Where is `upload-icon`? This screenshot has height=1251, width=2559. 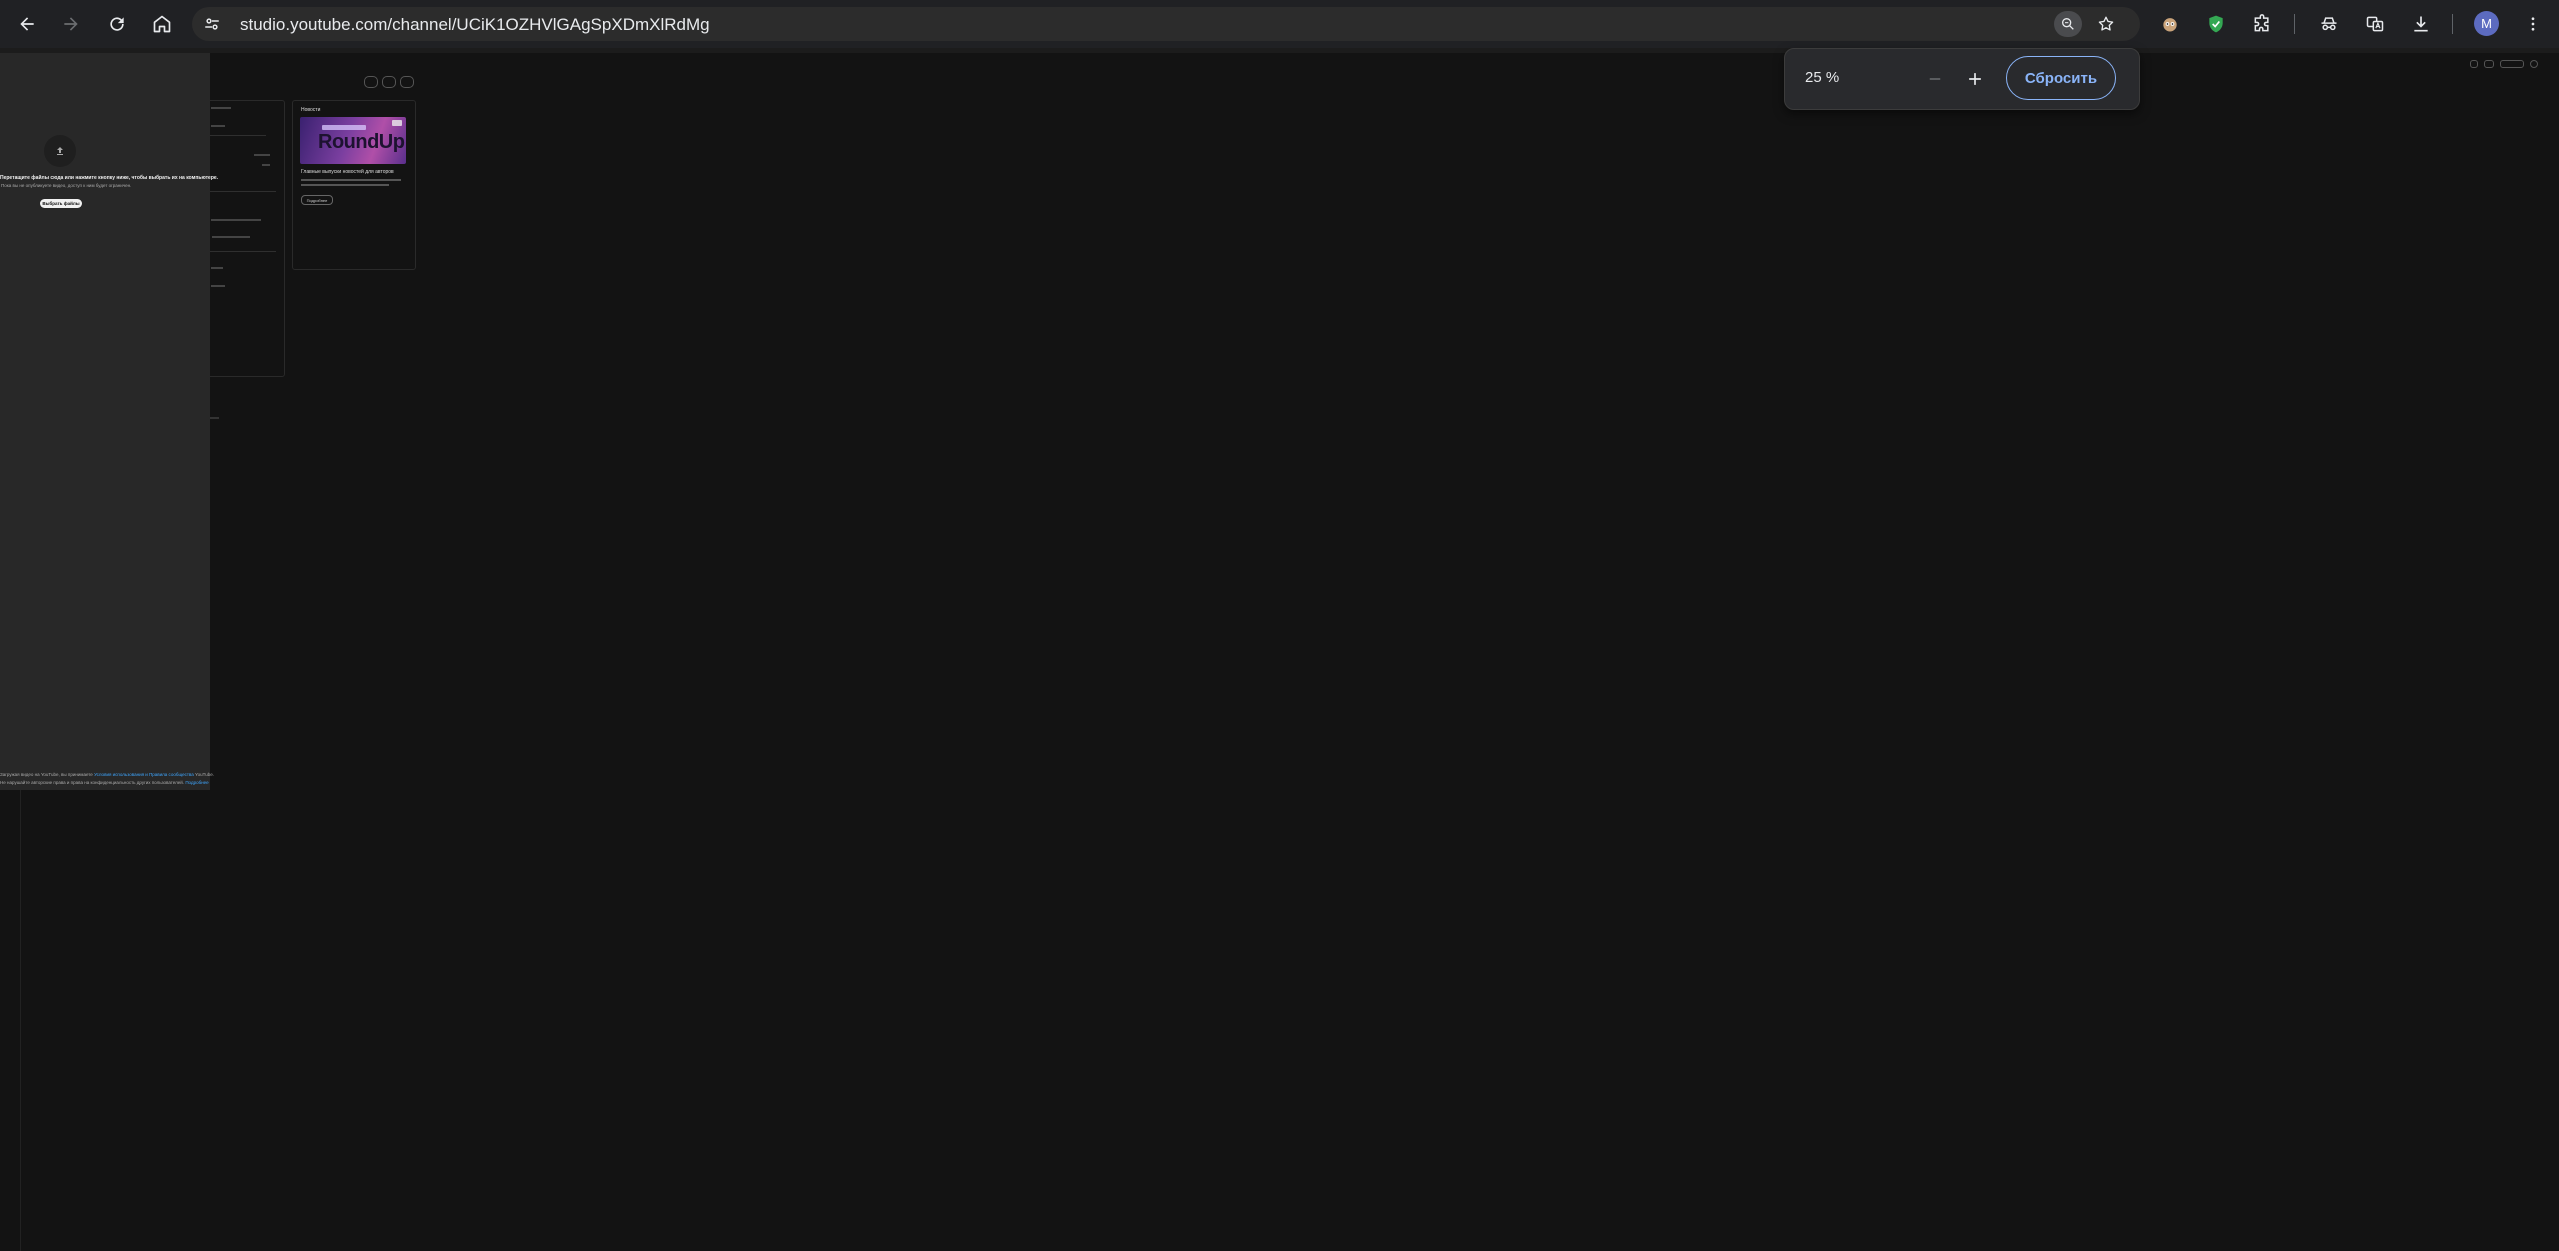
upload-icon is located at coordinates (60, 151).